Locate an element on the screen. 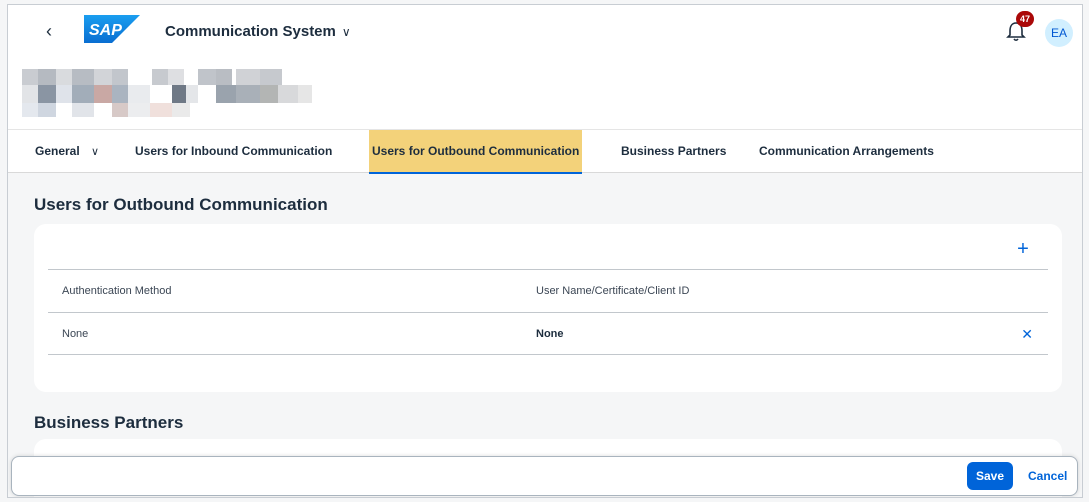  section-title-outbound: Users for Outbound Communication is located at coordinates (181, 204).